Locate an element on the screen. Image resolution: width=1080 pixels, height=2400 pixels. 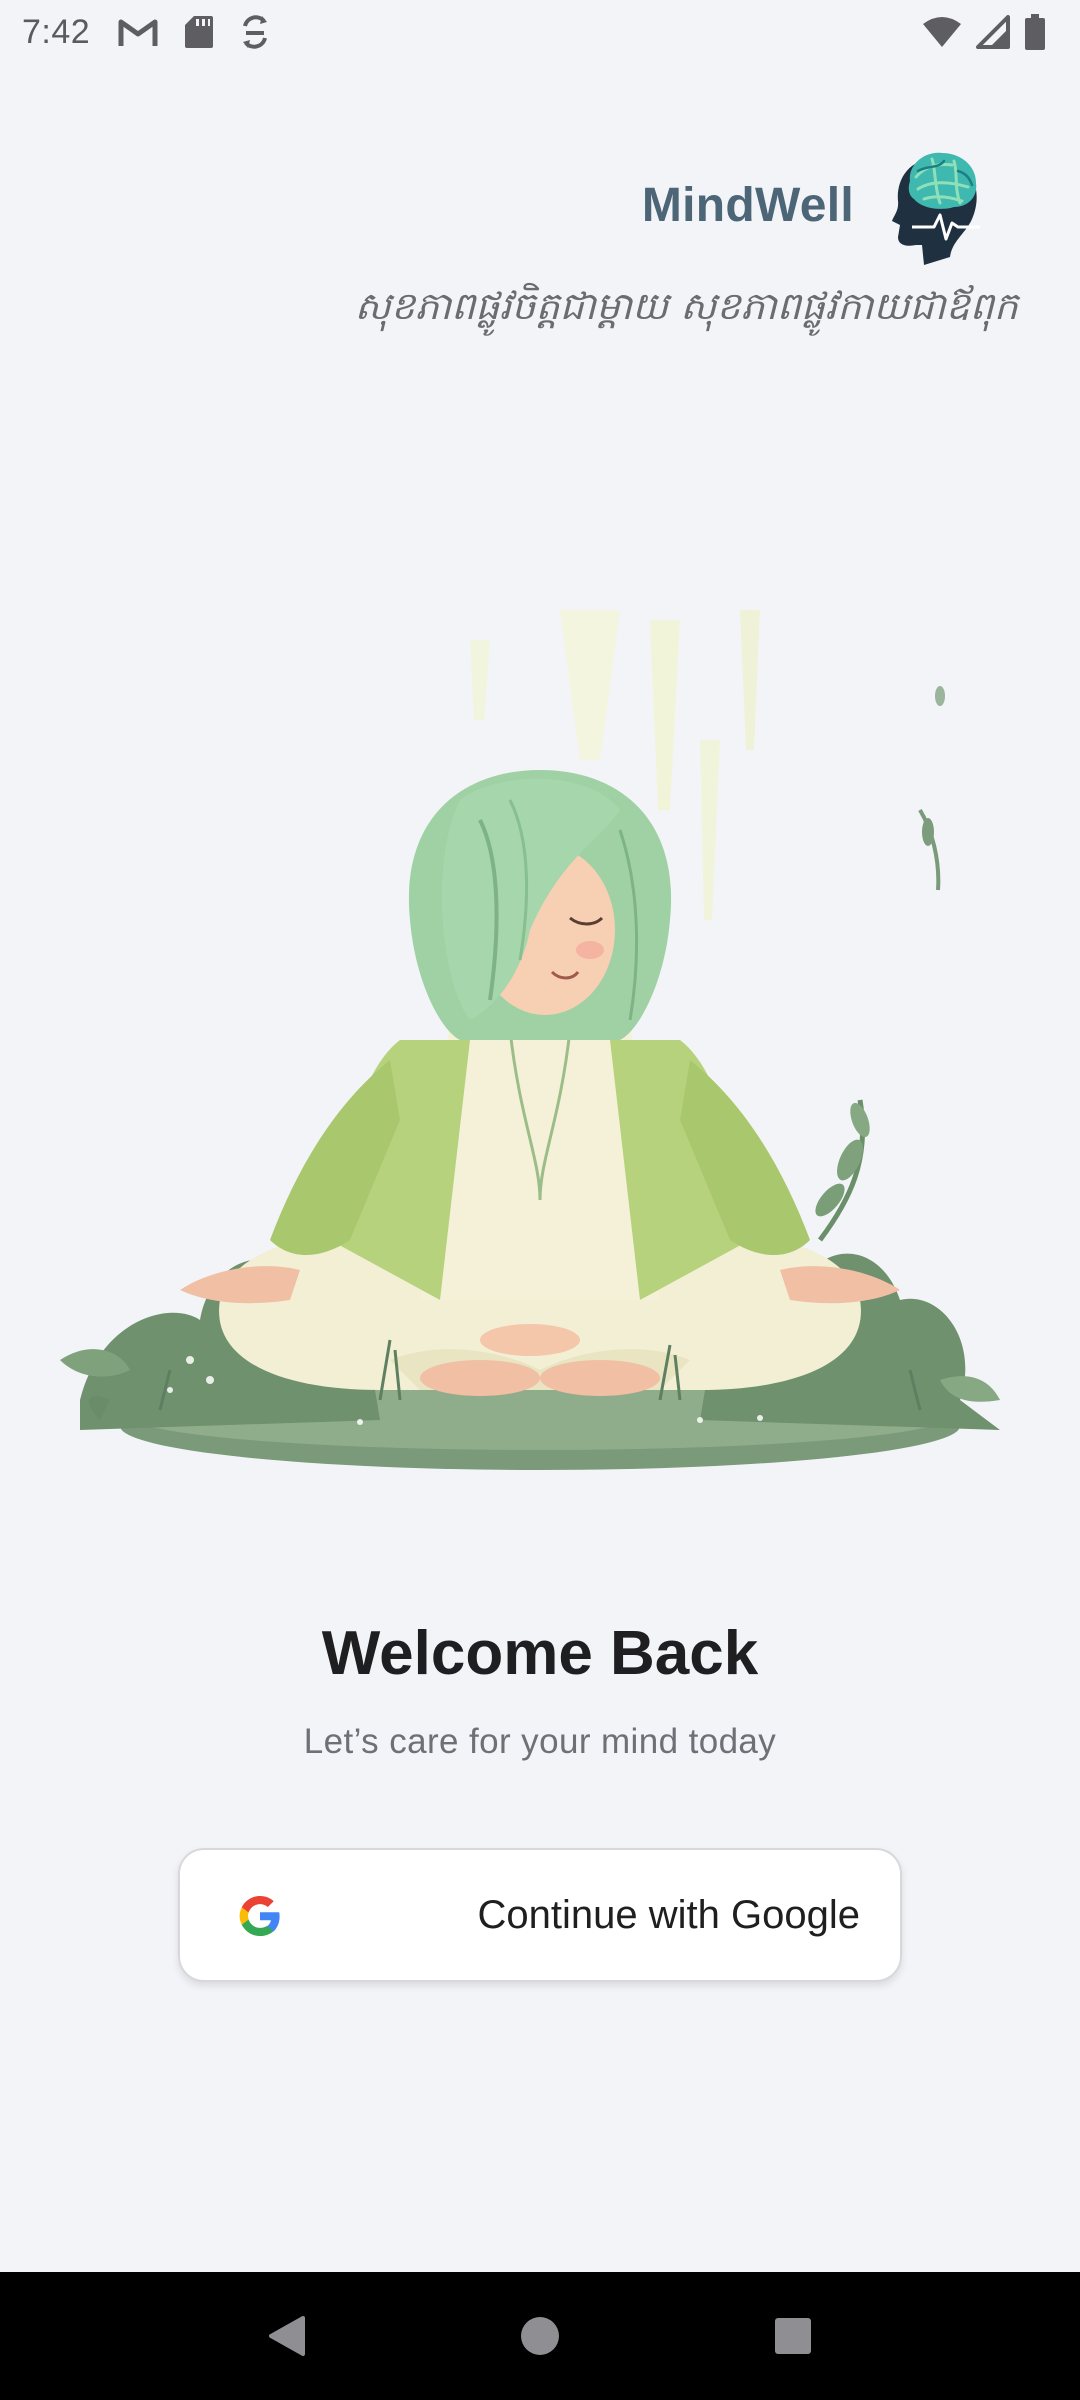
sd-card-icon is located at coordinates (199, 32).